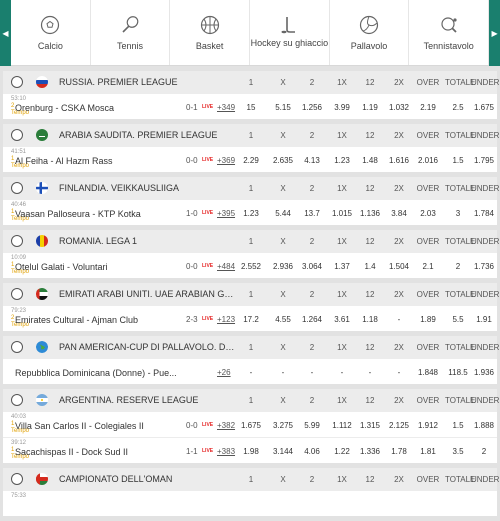  What do you see at coordinates (64, 108) in the screenshot?
I see `match-teams: Orenburg - CSKA Mosca` at bounding box center [64, 108].